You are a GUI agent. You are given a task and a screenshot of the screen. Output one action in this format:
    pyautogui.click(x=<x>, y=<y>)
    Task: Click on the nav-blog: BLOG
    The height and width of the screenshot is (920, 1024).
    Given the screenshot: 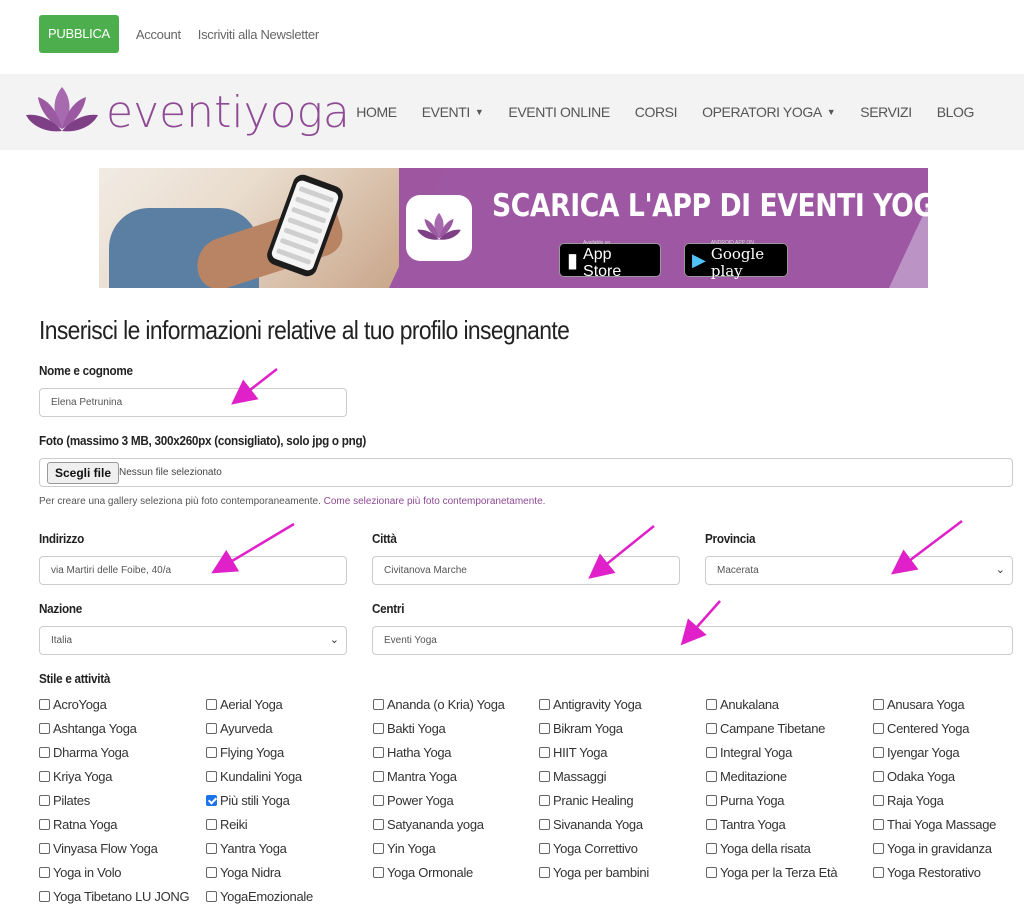 What is the action you would take?
    pyautogui.click(x=956, y=112)
    